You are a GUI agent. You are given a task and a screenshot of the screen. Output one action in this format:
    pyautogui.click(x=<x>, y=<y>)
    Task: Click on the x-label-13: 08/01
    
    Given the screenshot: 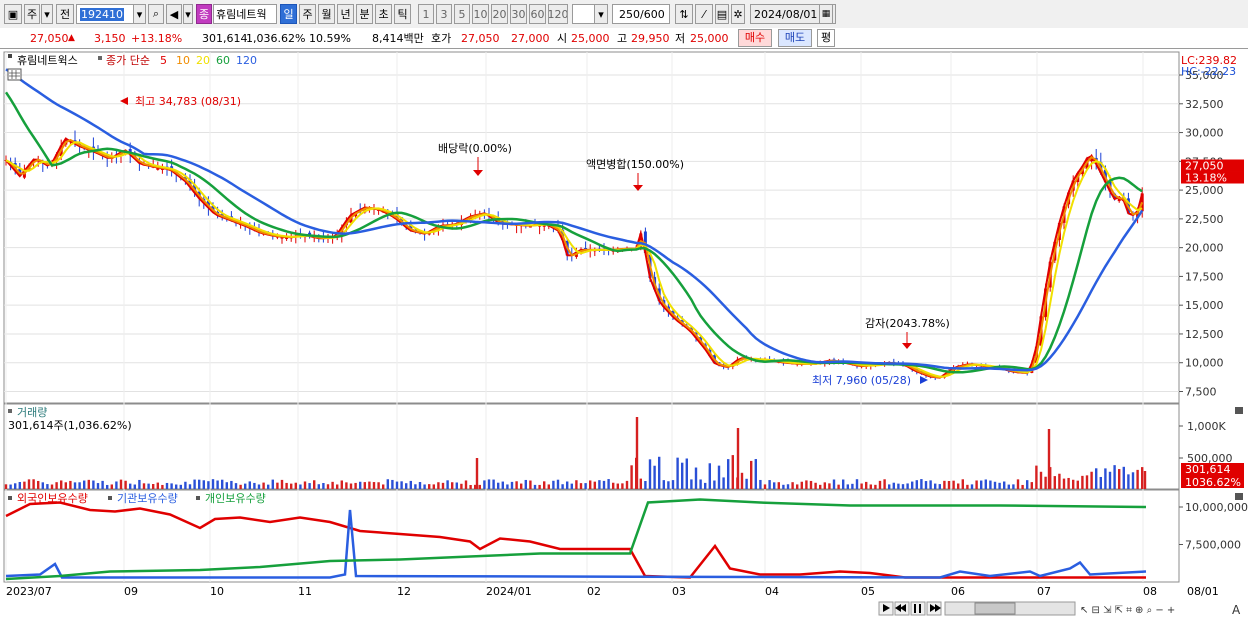 What is the action you would take?
    pyautogui.click(x=1203, y=591)
    